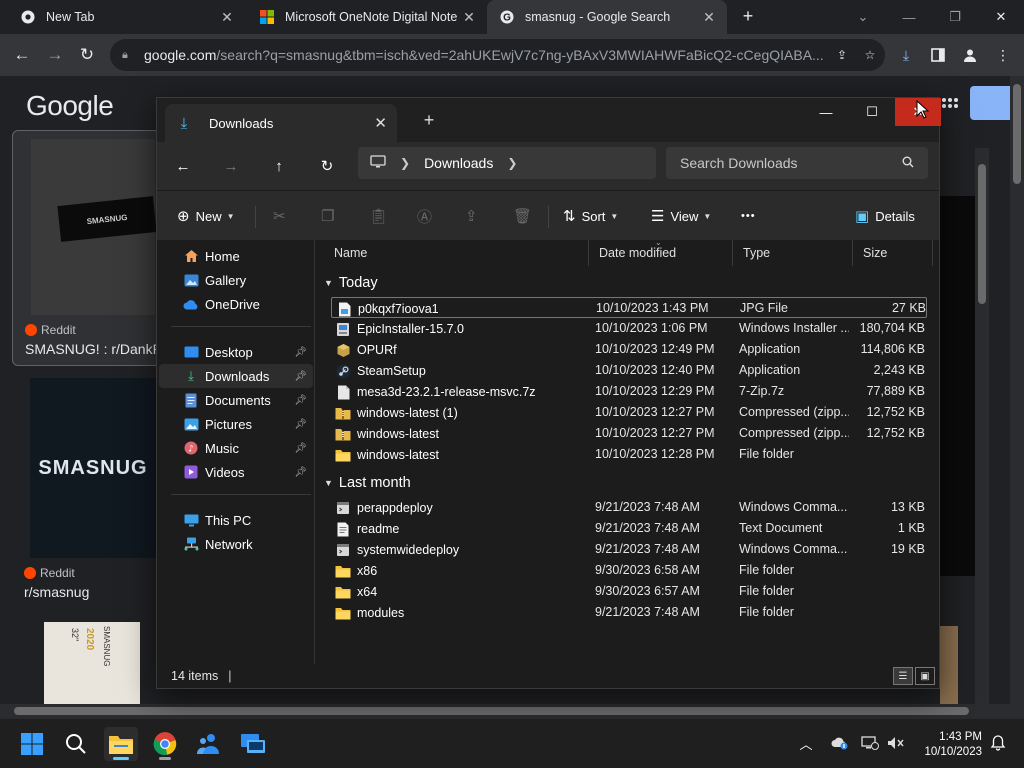 The width and height of the screenshot is (1024, 768). I want to click on refresh-icon: ↻, so click(327, 166).